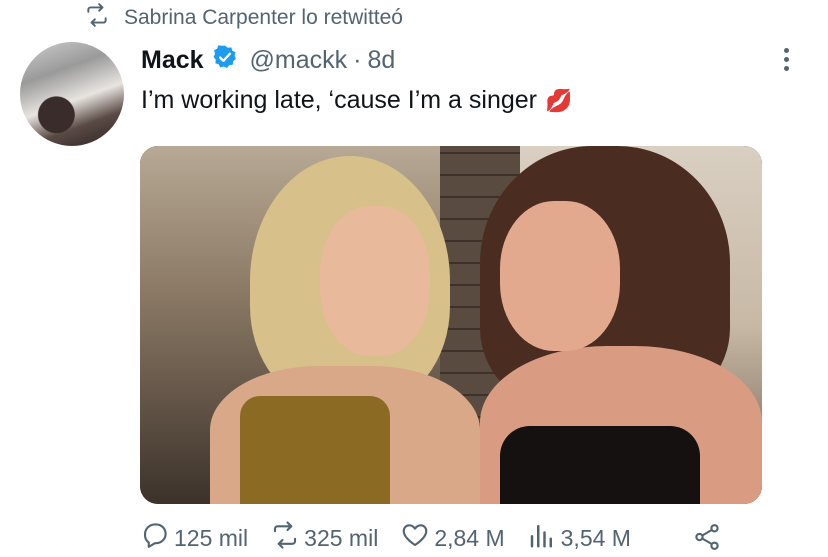 The image size is (828, 557). What do you see at coordinates (396, 538) in the screenshot?
I see `tweet-actions: 125 mil 325 mil 2,84 M 3,54 M` at bounding box center [396, 538].